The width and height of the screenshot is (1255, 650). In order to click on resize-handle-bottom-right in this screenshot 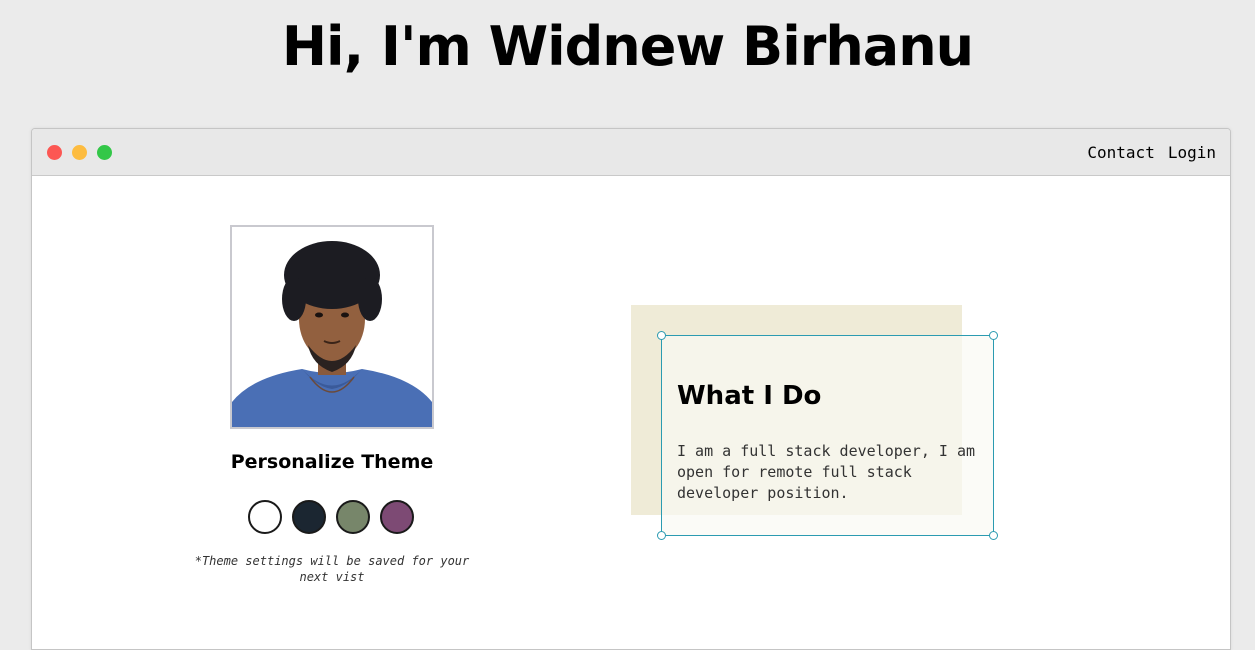, I will do `click(993, 535)`.